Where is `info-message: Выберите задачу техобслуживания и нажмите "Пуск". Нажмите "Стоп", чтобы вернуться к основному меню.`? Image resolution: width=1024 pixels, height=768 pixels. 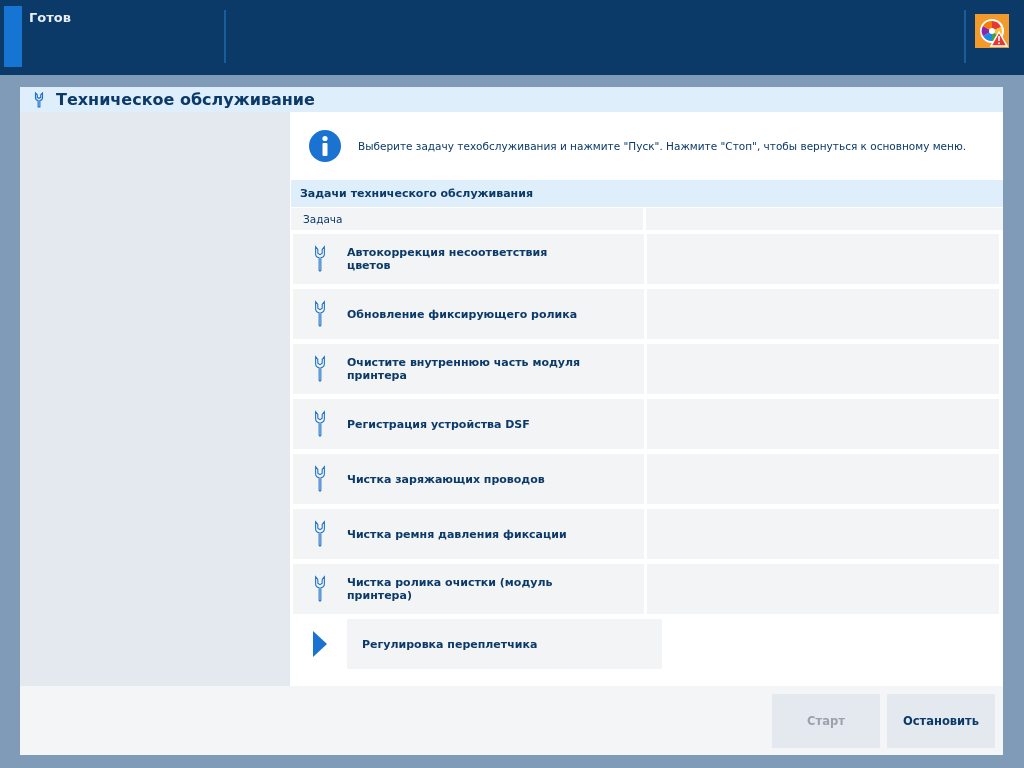 info-message: Выберите задачу техобслуживания и нажмите "Пуск". Нажмите "Стоп", чтобы вернуться к основному меню. is located at coordinates (662, 146).